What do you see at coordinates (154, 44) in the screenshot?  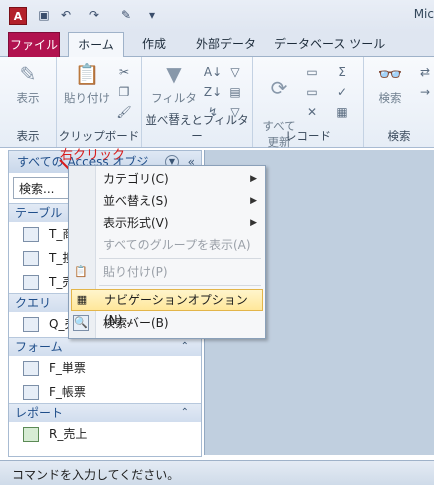 I see `tab-create: 作成` at bounding box center [154, 44].